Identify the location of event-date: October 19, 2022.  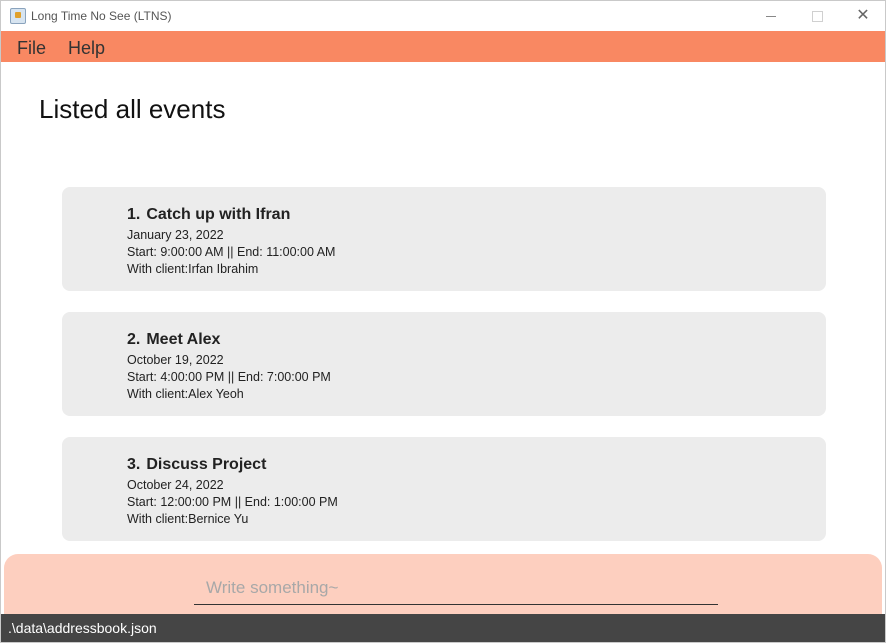
(175, 360).